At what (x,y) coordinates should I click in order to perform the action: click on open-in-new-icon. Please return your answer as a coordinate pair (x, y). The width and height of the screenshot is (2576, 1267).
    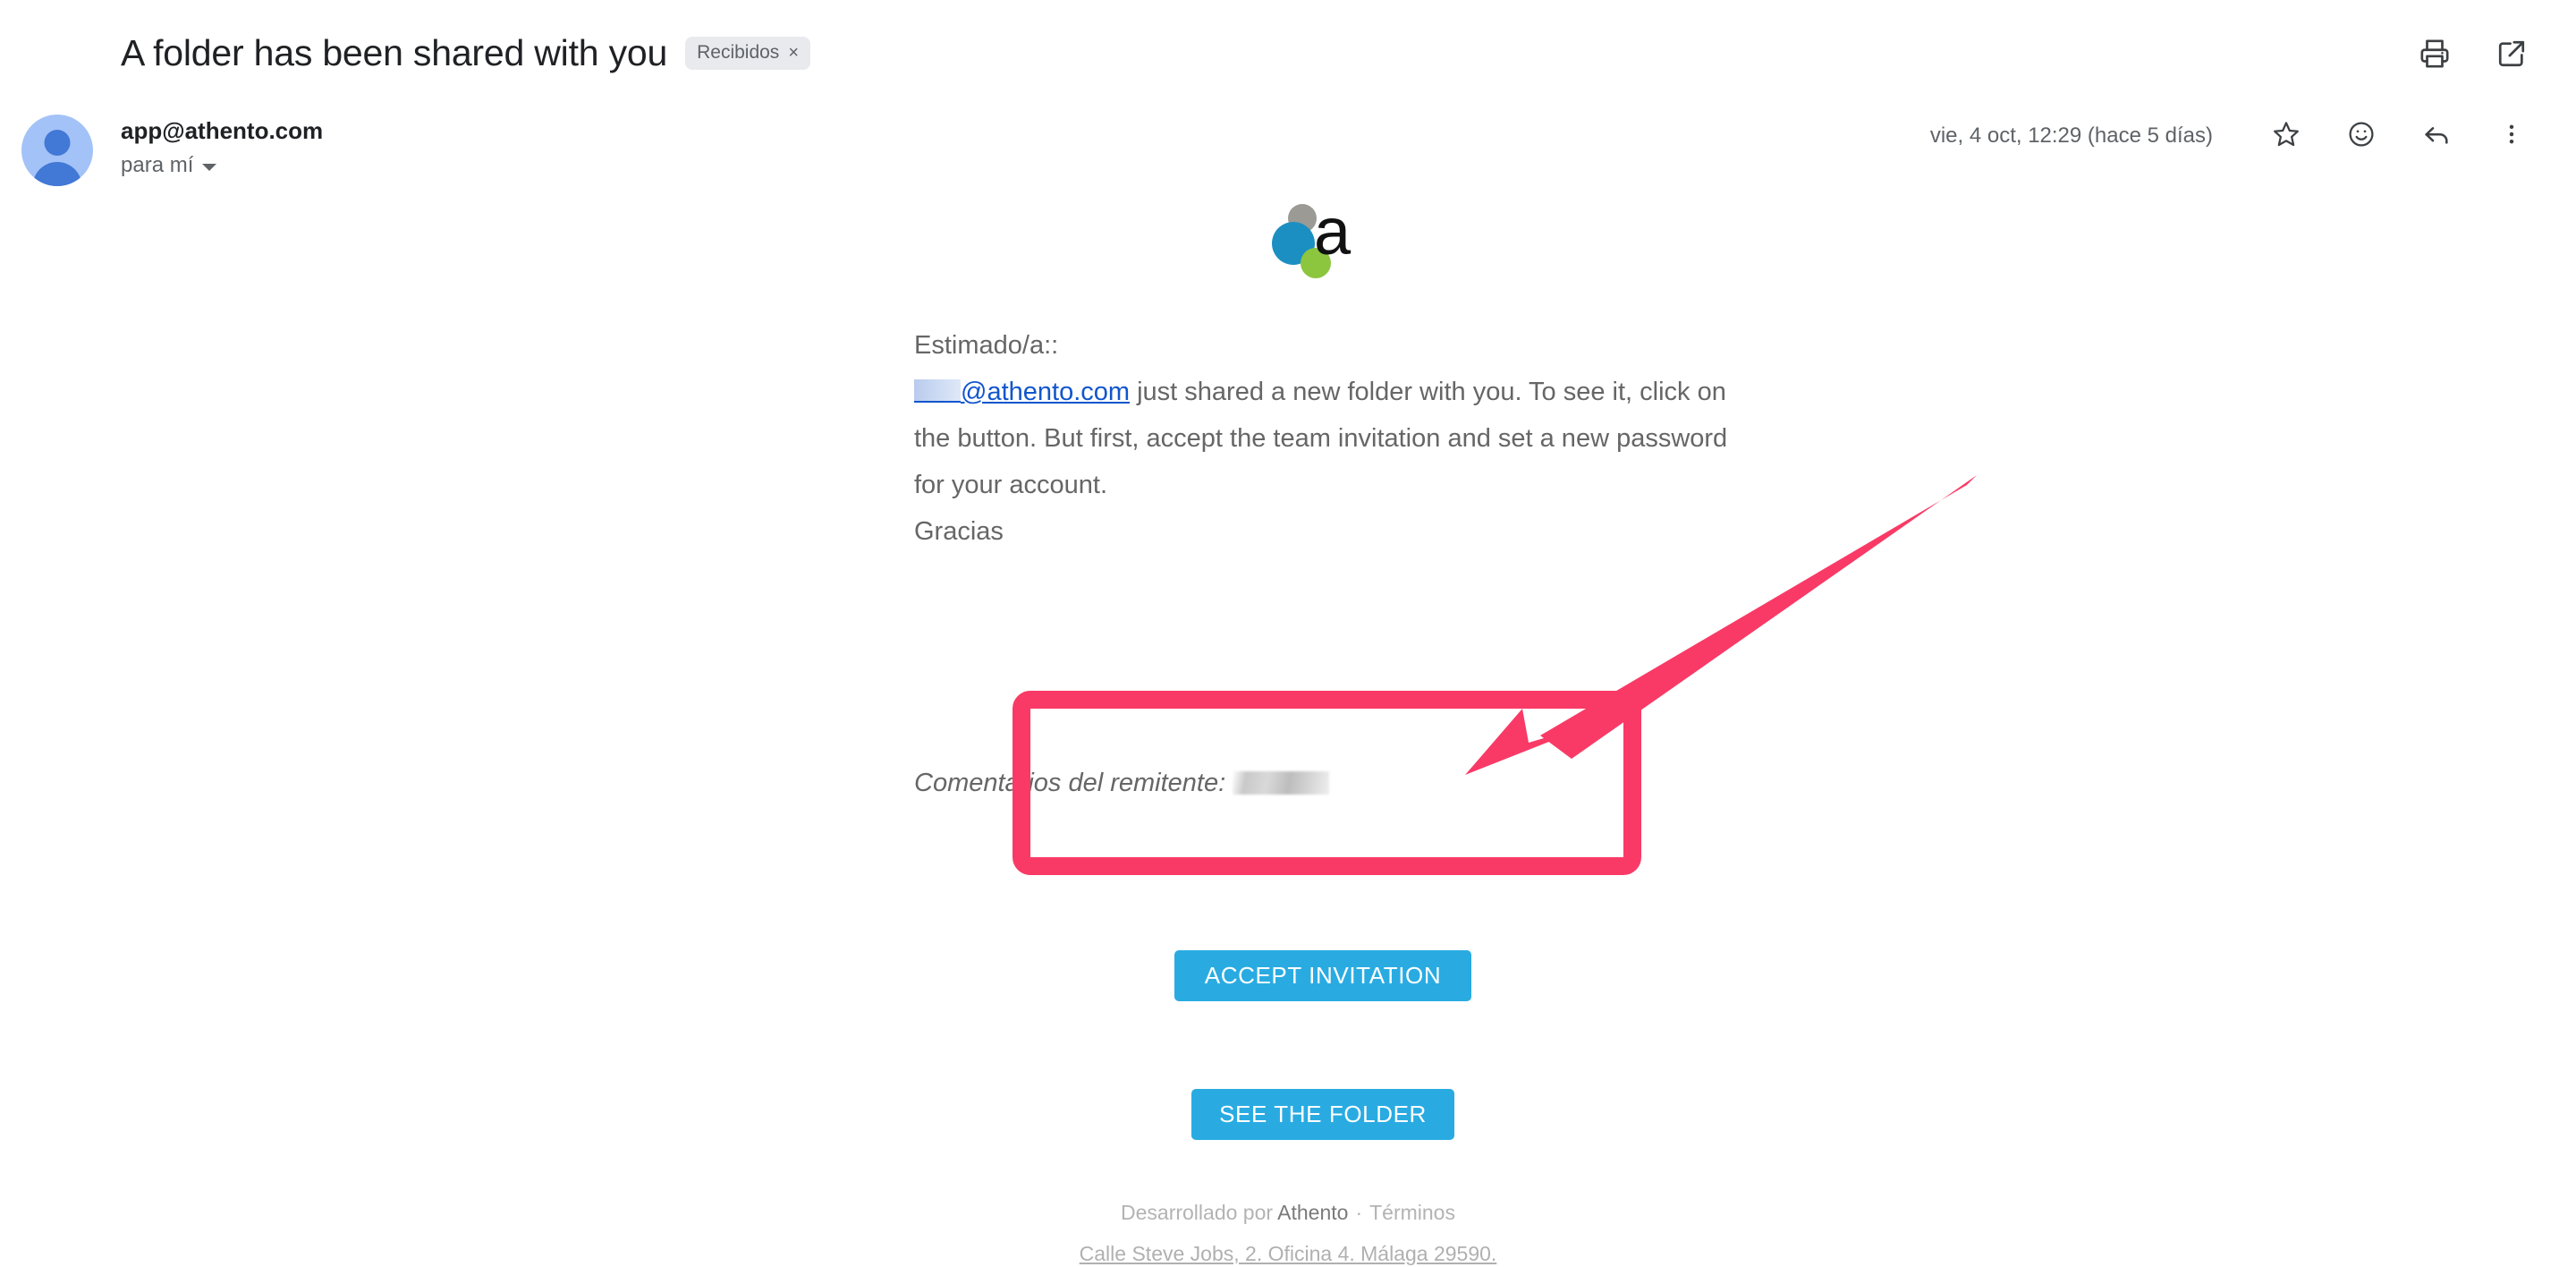
    Looking at the image, I should click on (2511, 55).